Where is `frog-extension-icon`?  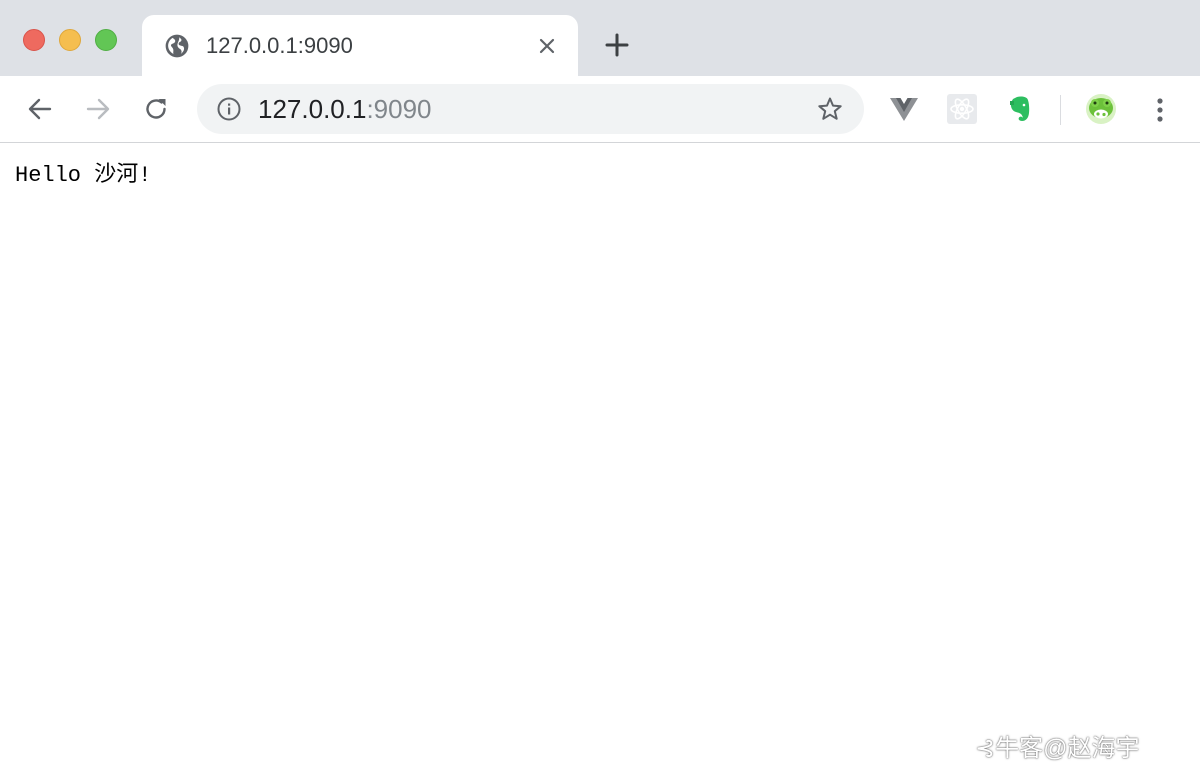
frog-extension-icon is located at coordinates (1101, 109).